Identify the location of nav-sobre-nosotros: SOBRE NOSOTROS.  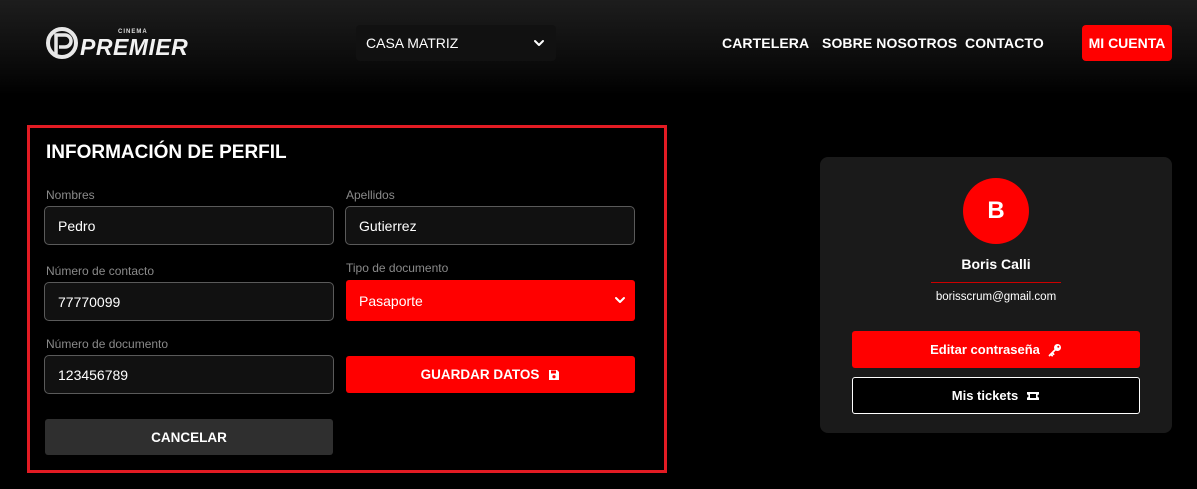
(889, 43).